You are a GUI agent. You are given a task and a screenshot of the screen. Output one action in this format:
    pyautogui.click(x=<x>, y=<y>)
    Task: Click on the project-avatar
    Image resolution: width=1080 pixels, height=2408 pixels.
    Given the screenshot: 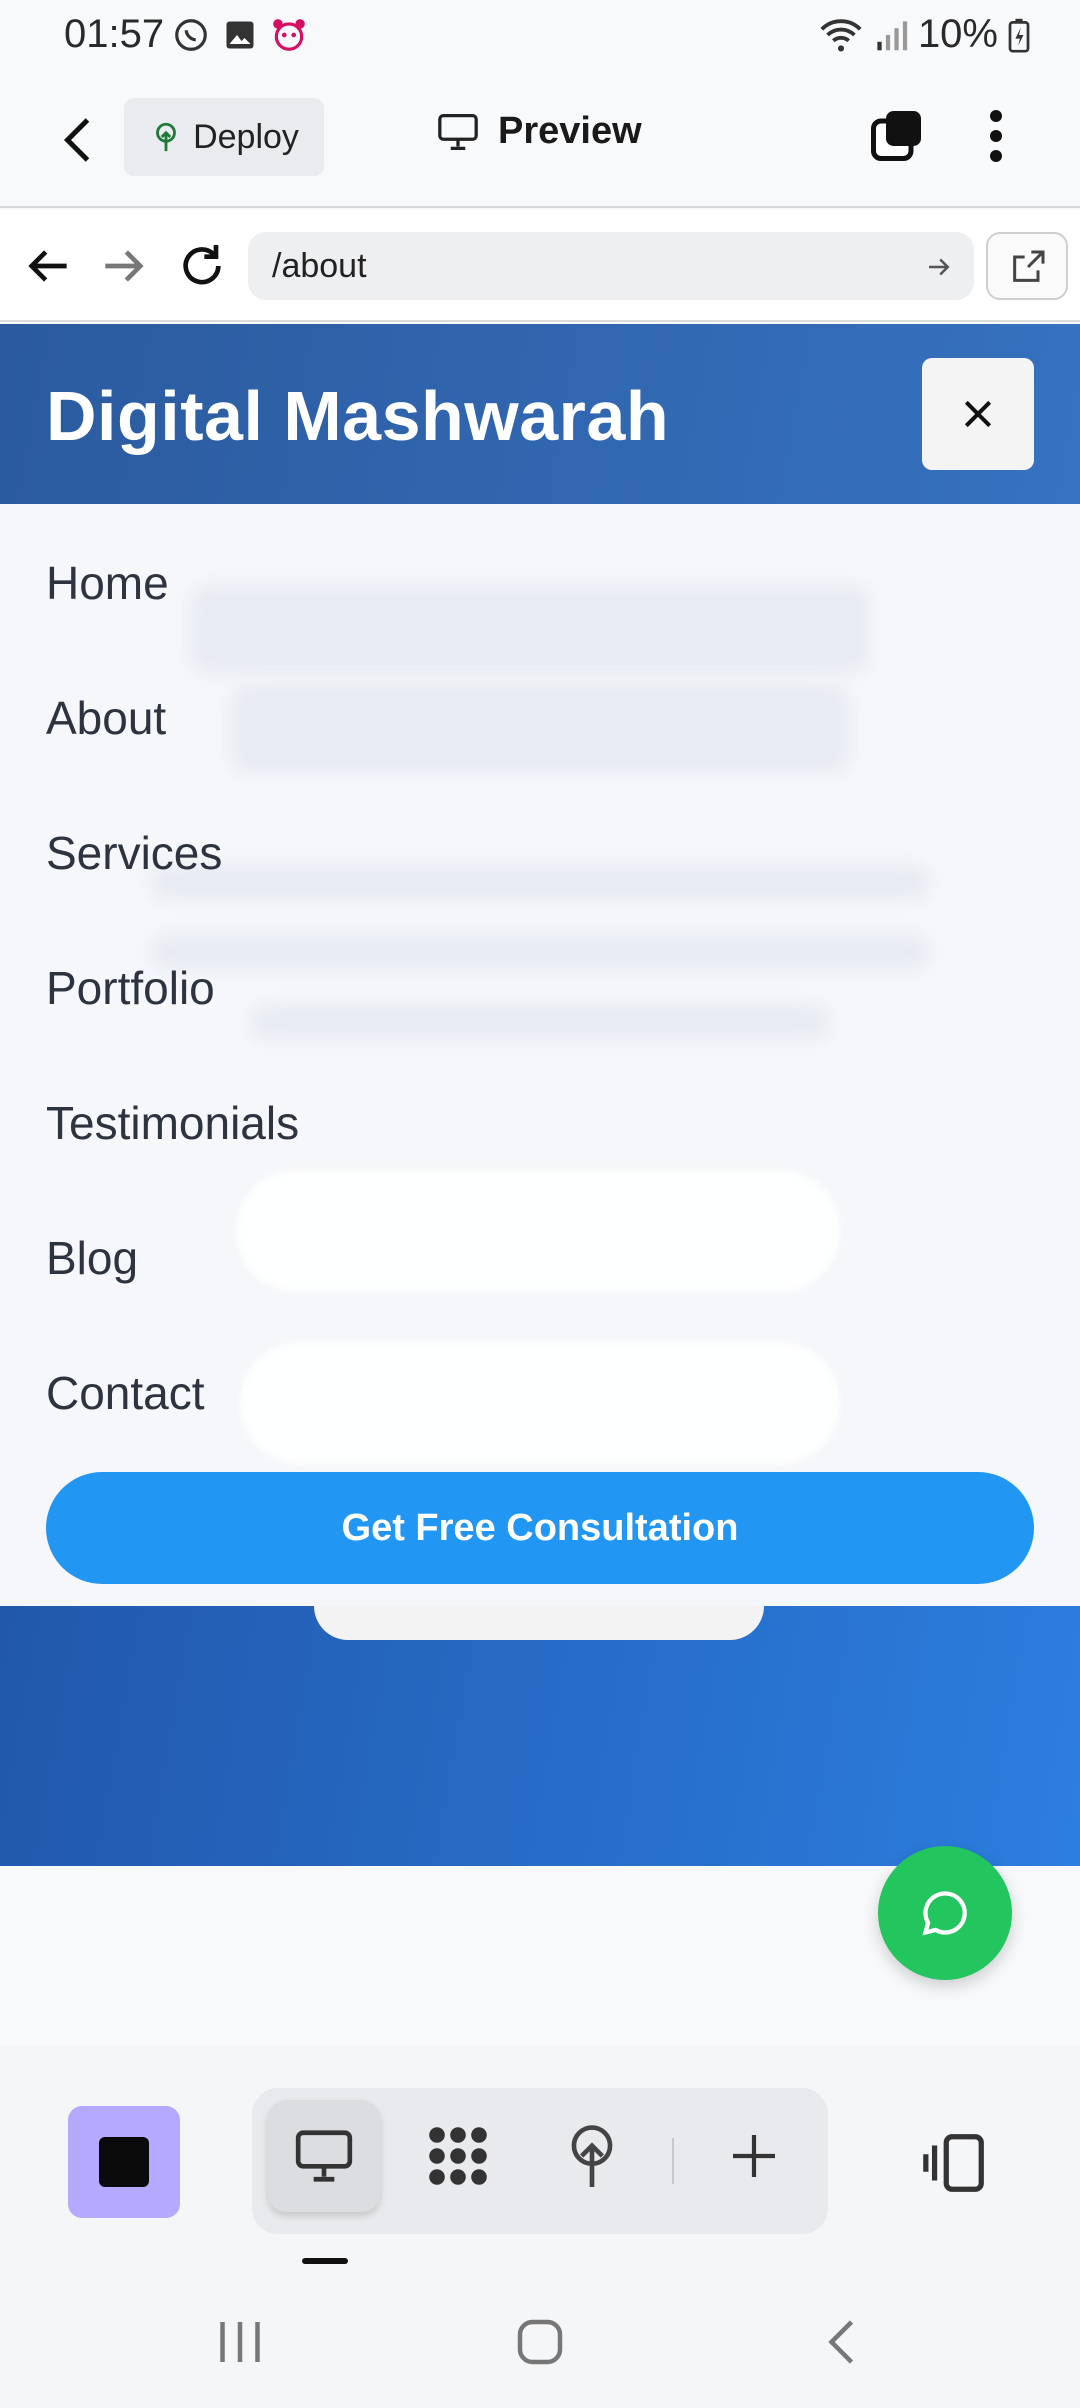 What is the action you would take?
    pyautogui.click(x=124, y=2162)
    